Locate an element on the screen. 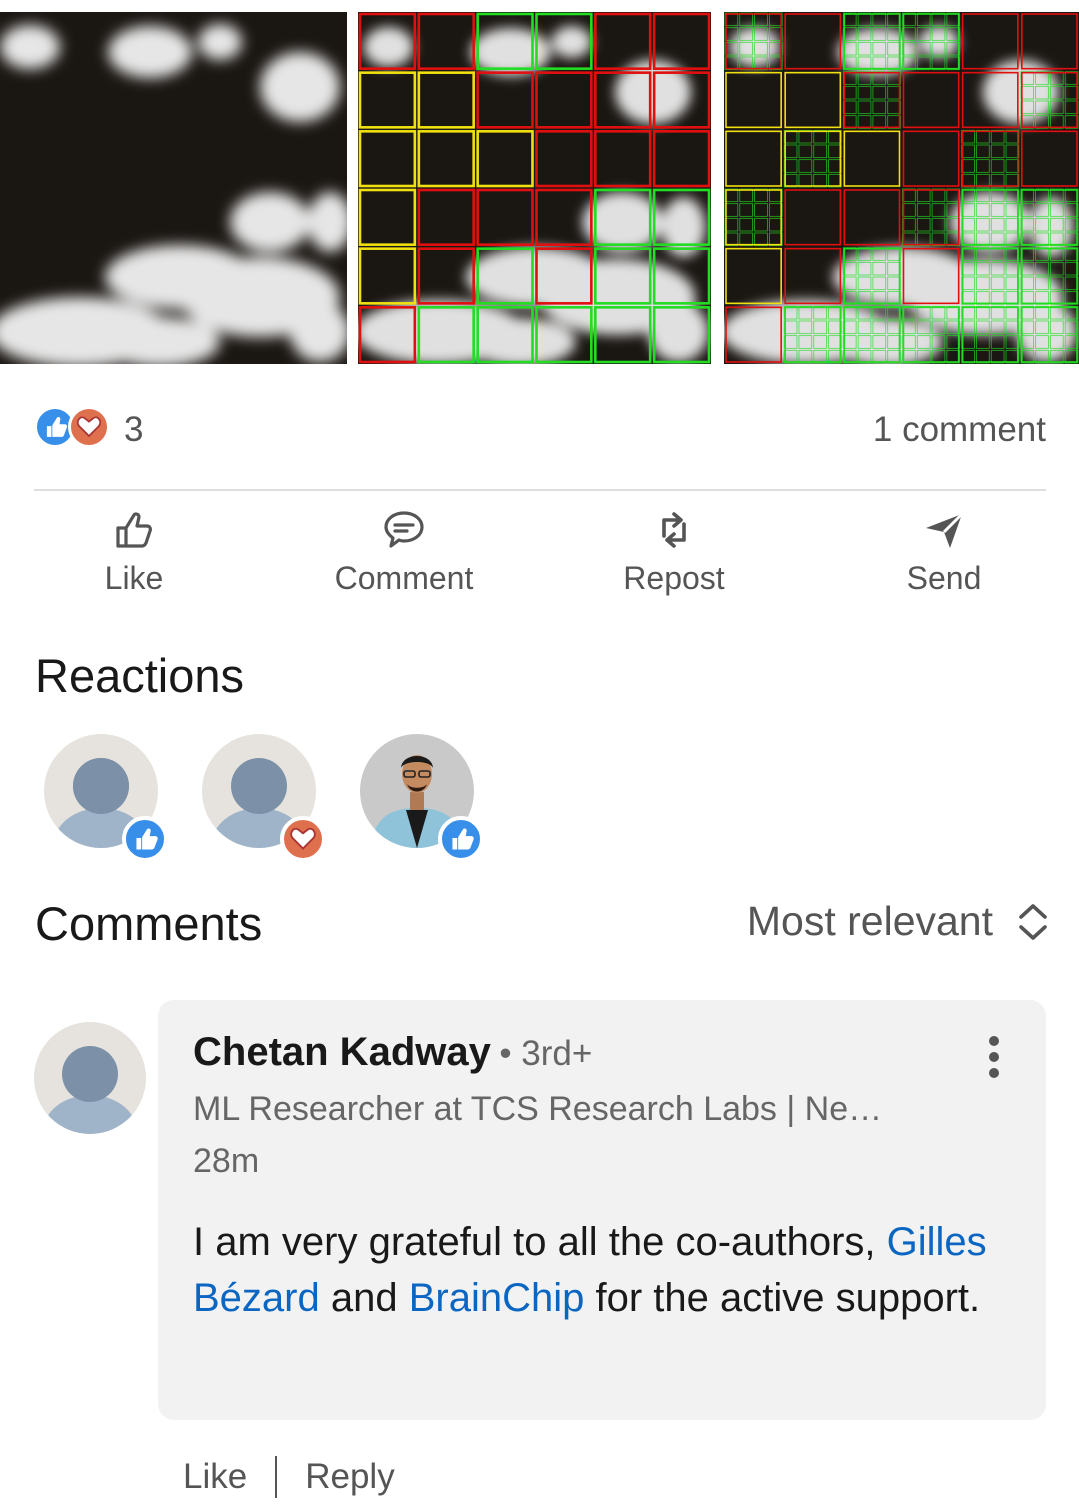 This screenshot has height=1504, width=1079. comment-reply-button: Reply is located at coordinates (349, 1476).